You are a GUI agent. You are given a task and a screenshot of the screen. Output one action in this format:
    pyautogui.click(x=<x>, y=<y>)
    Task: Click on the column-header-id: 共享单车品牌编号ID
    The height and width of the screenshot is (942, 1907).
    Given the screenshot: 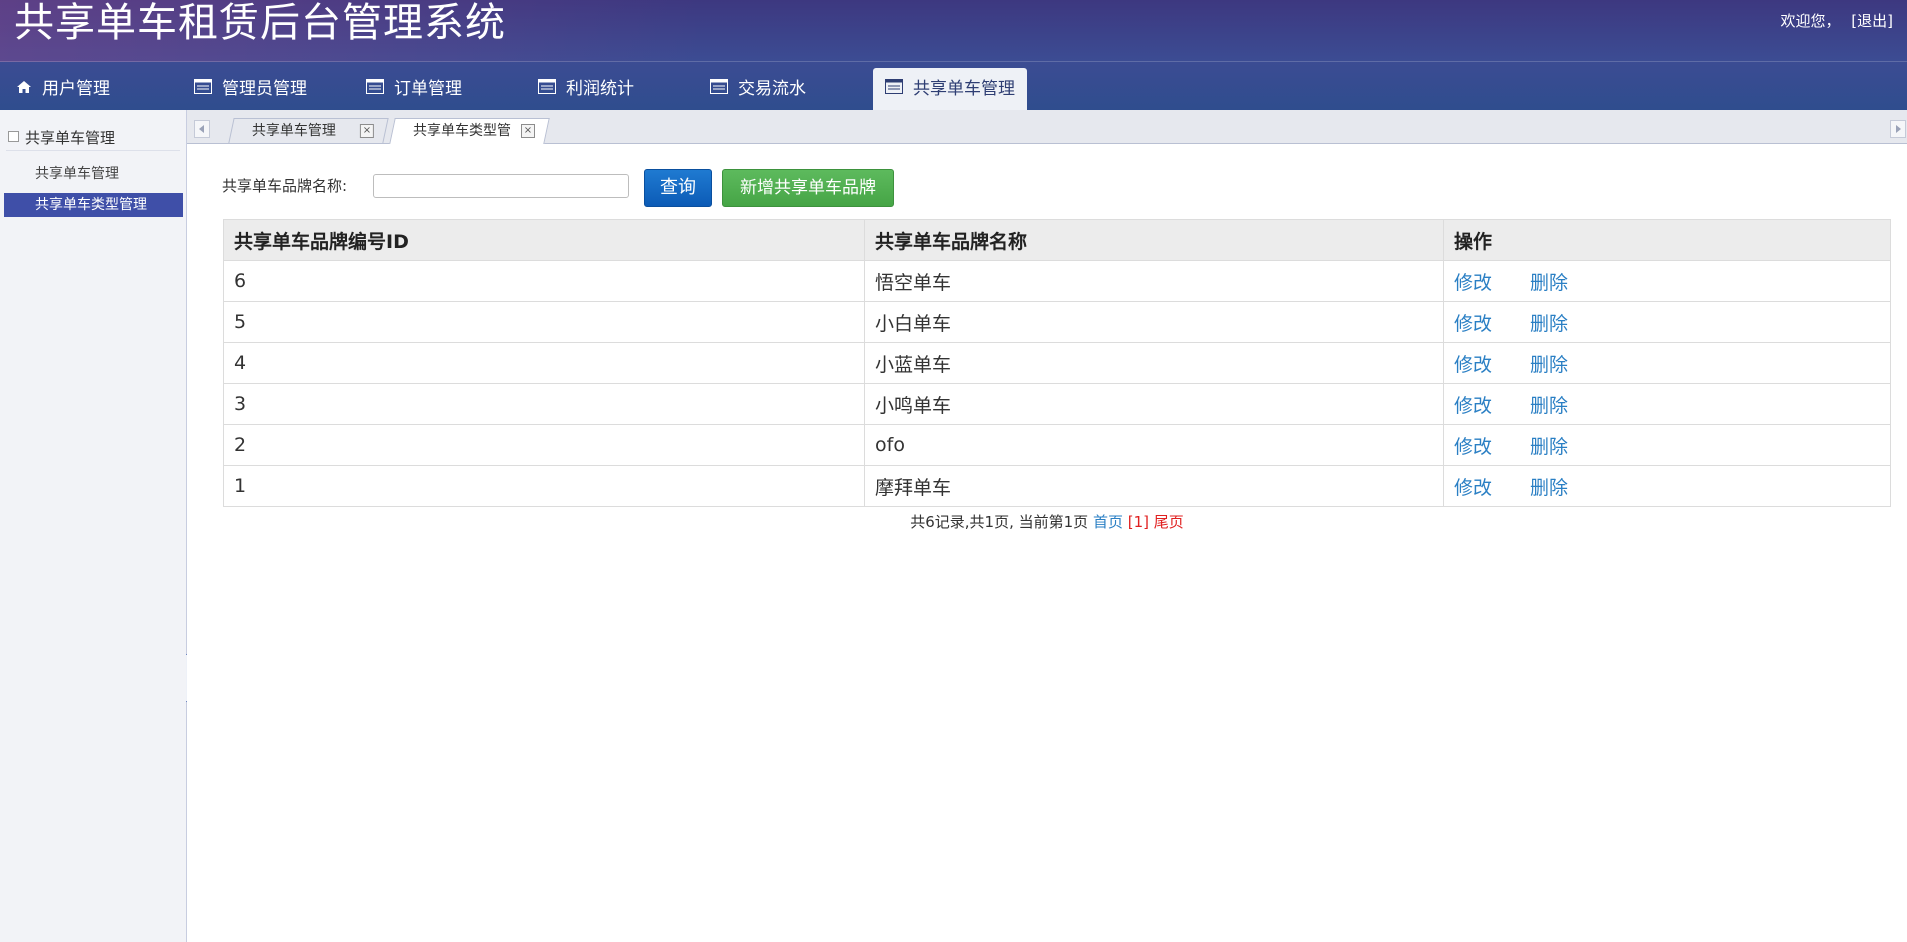 What is the action you would take?
    pyautogui.click(x=544, y=240)
    